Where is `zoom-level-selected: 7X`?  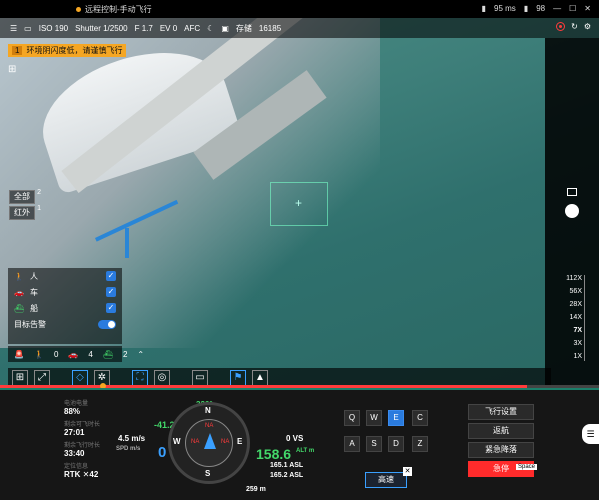 zoom-level-selected: 7X is located at coordinates (577, 330).